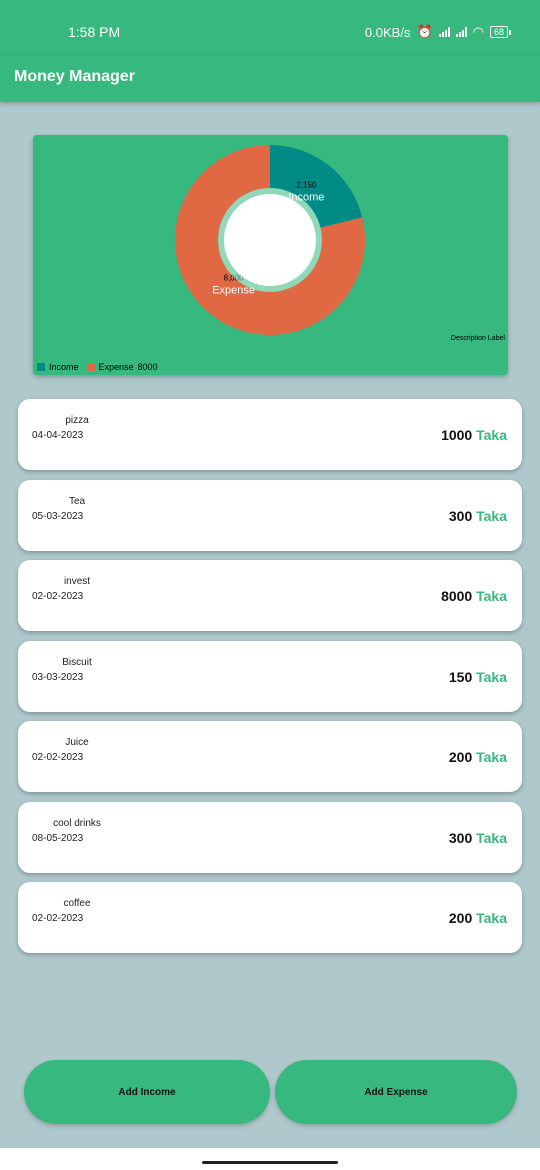 This screenshot has width=540, height=1170. Describe the element at coordinates (474, 596) in the screenshot. I see `transaction-amount: 8000 Taka` at that location.